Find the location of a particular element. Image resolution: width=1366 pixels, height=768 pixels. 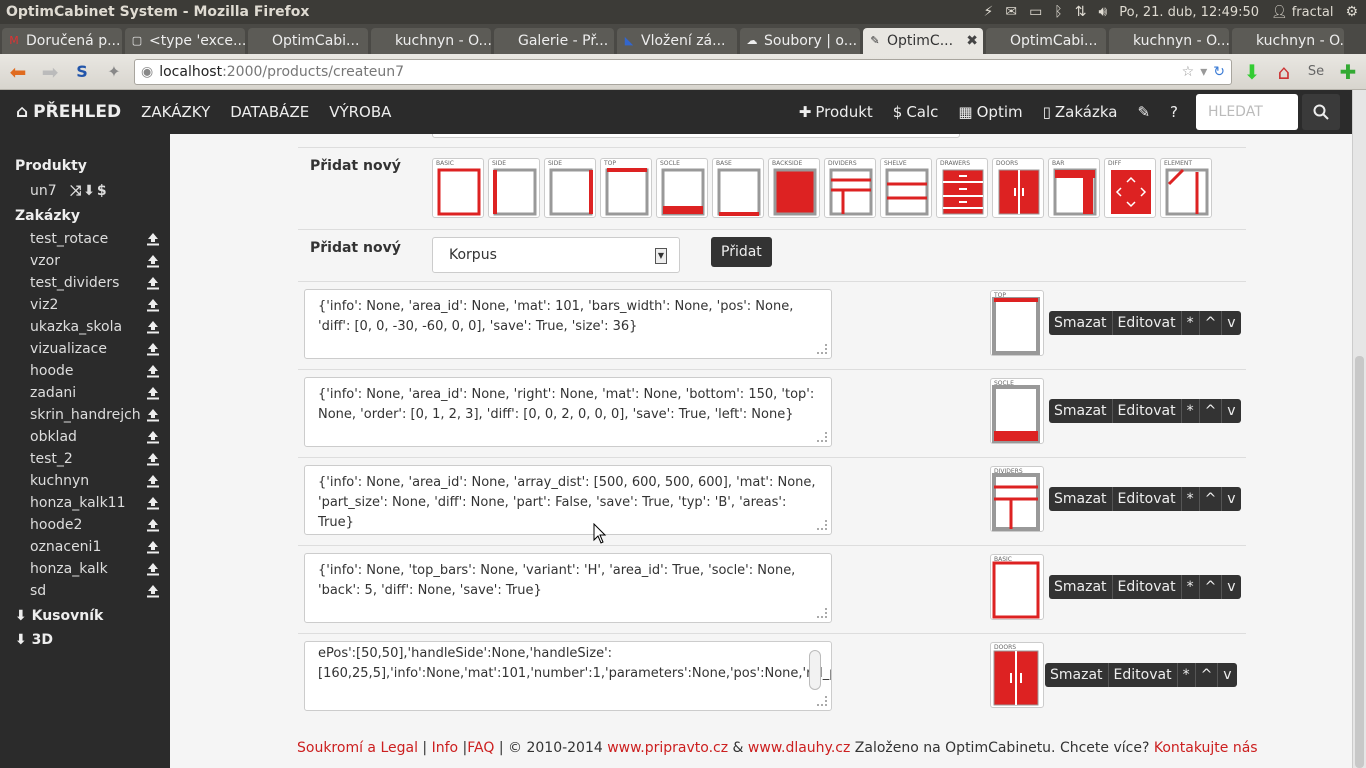

sidebar-order-item: test_2 is located at coordinates (85, 459).